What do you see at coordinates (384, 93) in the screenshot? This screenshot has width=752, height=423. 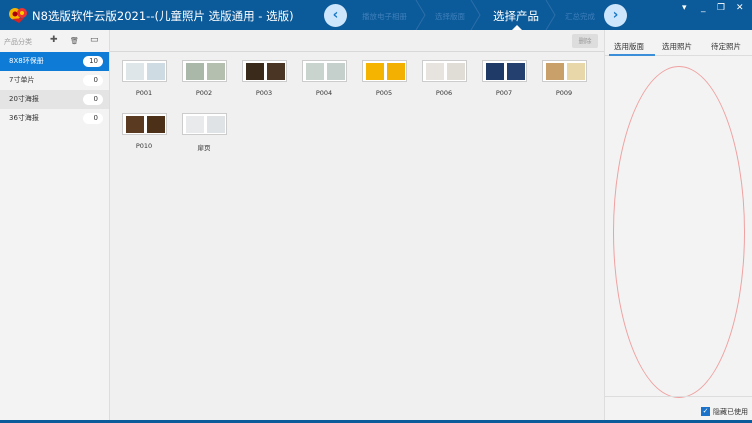 I see `product-label: P005` at bounding box center [384, 93].